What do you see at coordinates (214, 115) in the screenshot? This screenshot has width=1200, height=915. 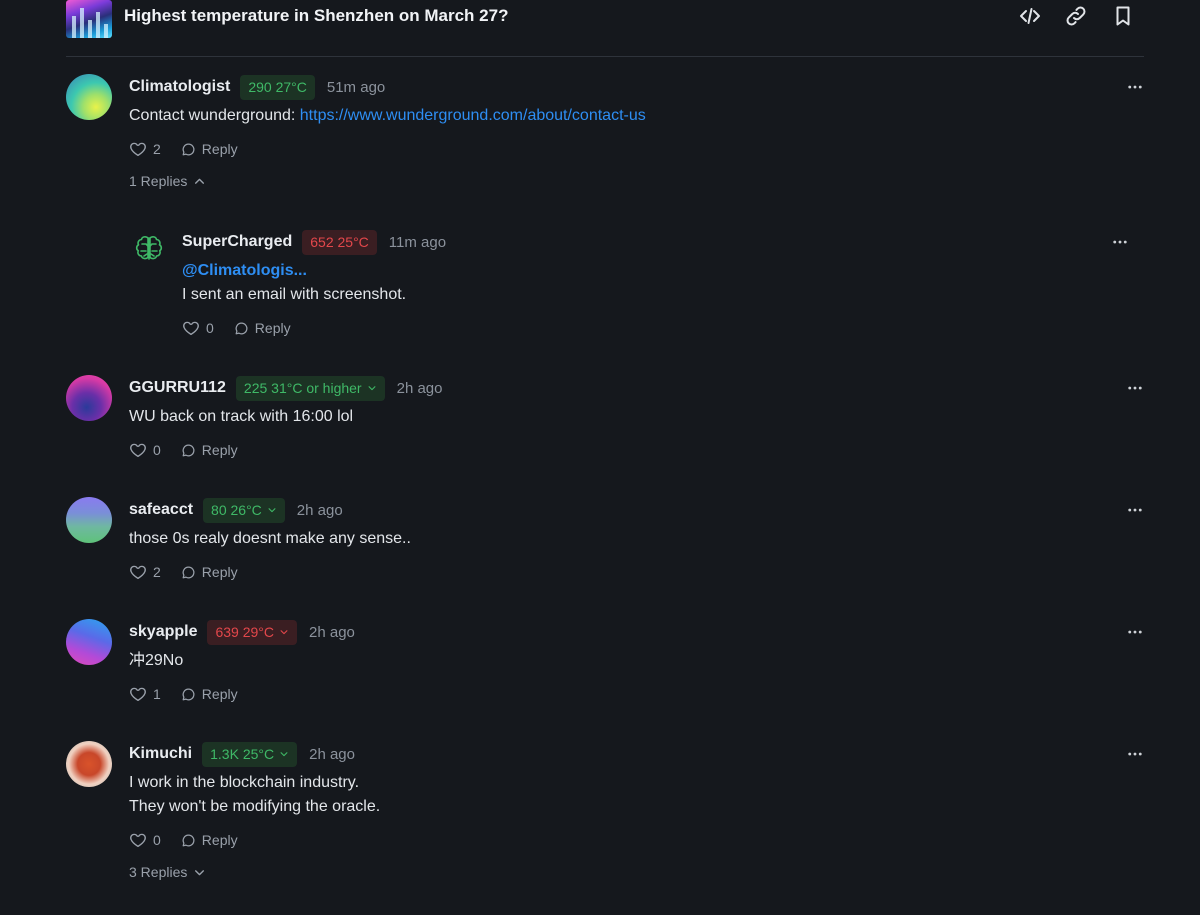 I see `comment-text-prefix: Contact wunderground:` at bounding box center [214, 115].